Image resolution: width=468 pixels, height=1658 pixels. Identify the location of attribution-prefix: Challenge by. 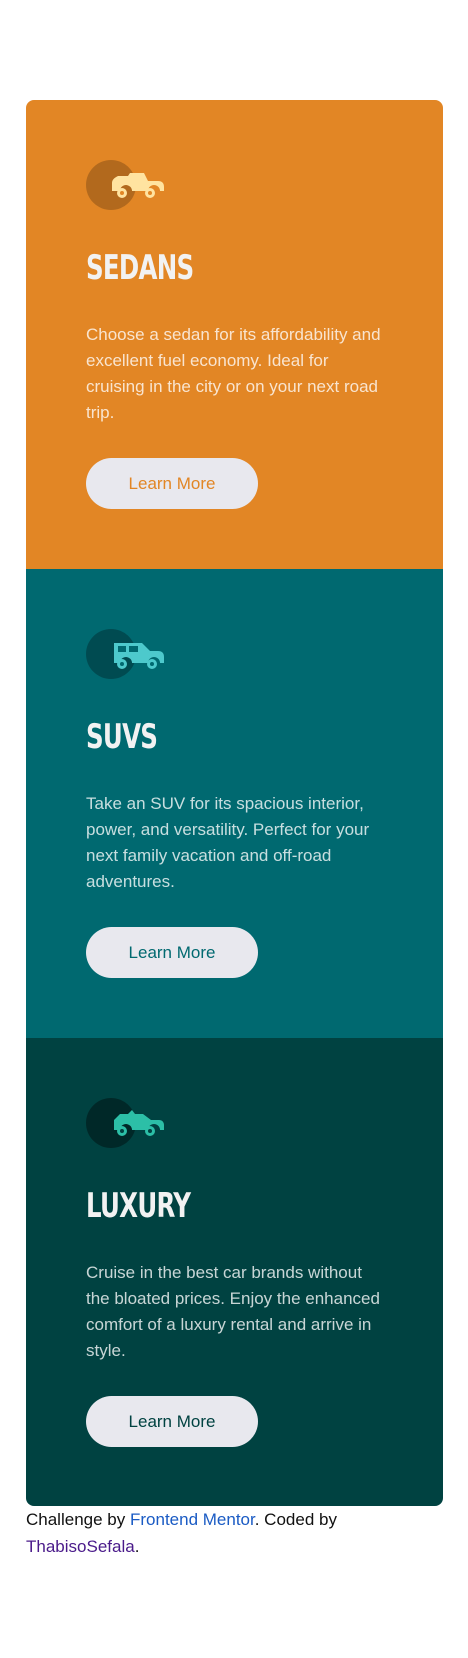
(76, 1519).